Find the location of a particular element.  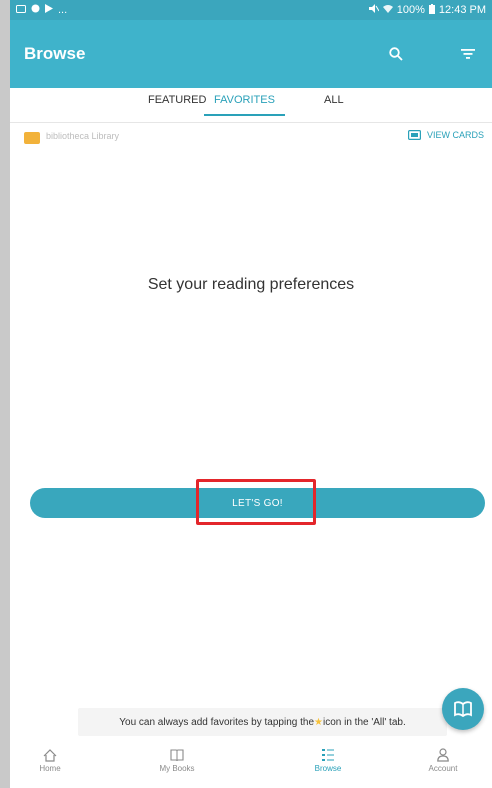

search-icon is located at coordinates (396, 54).